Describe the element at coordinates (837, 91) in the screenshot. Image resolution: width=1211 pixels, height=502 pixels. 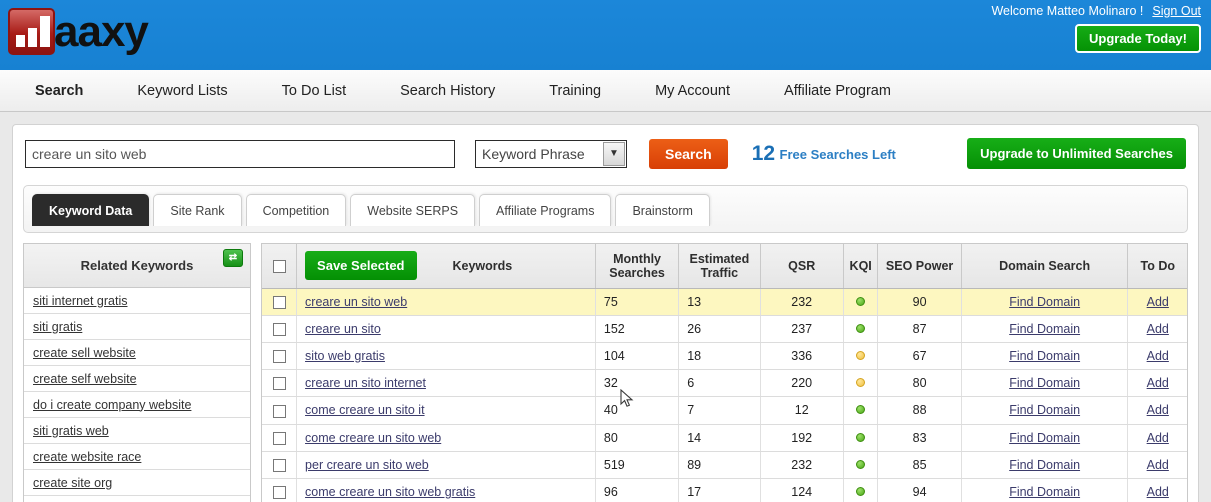
I see `nav-item-affiliate-program: Affiliate Program` at that location.